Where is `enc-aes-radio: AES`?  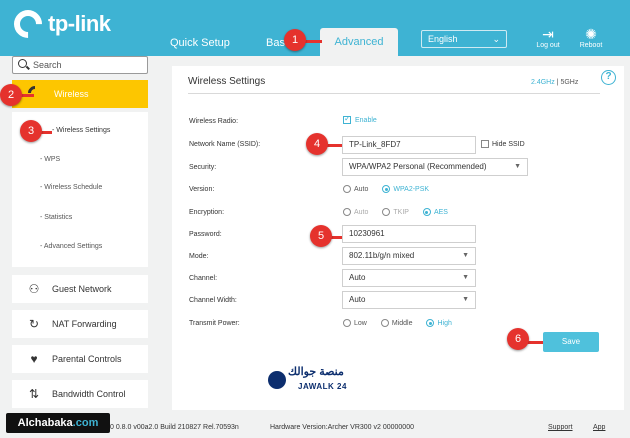 enc-aes-radio: AES is located at coordinates (435, 212).